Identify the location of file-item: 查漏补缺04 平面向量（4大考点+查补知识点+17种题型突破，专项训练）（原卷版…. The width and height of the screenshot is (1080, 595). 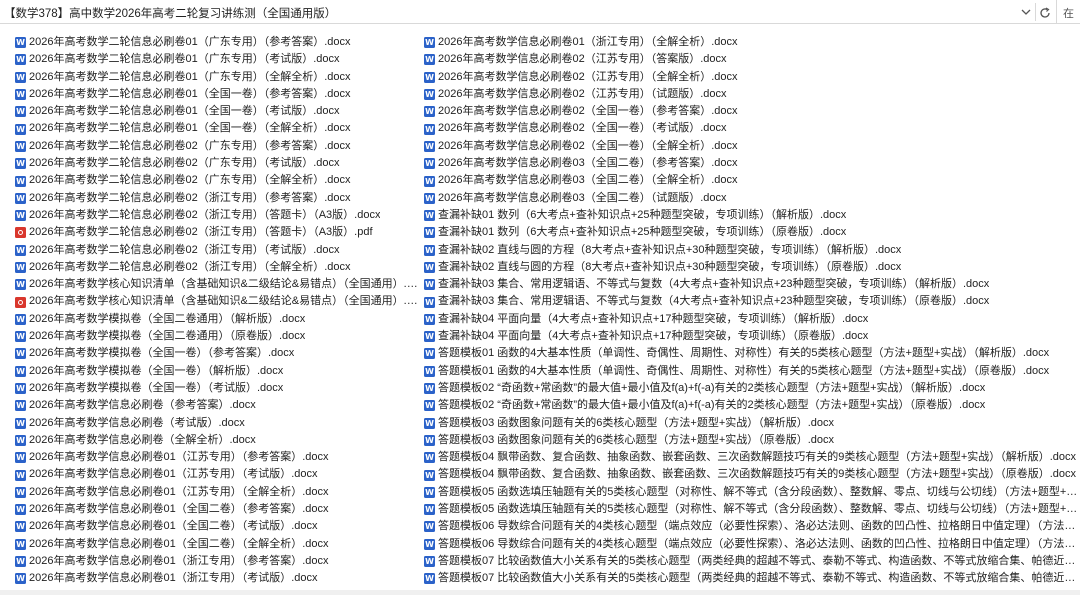
(752, 336).